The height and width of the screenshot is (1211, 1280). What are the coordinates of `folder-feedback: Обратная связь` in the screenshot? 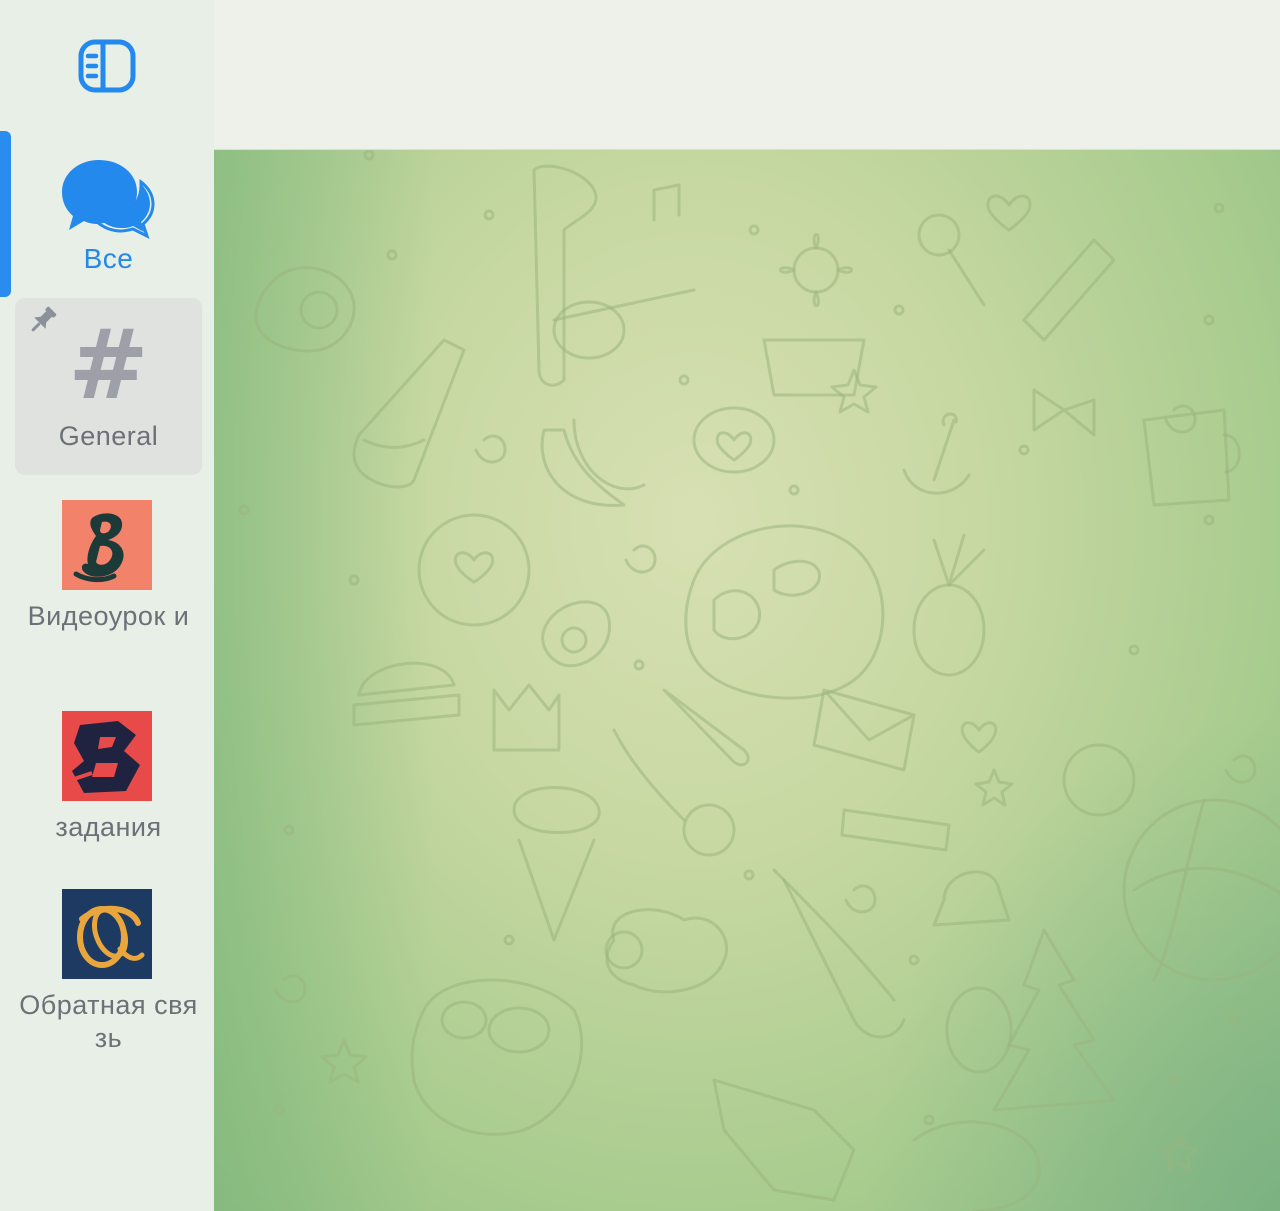 It's located at (108, 974).